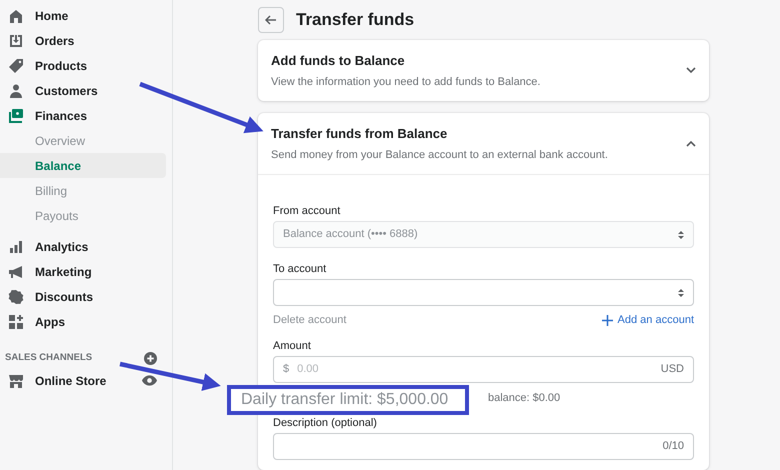 The height and width of the screenshot is (470, 780). I want to click on page-title: Transfer funds, so click(355, 20).